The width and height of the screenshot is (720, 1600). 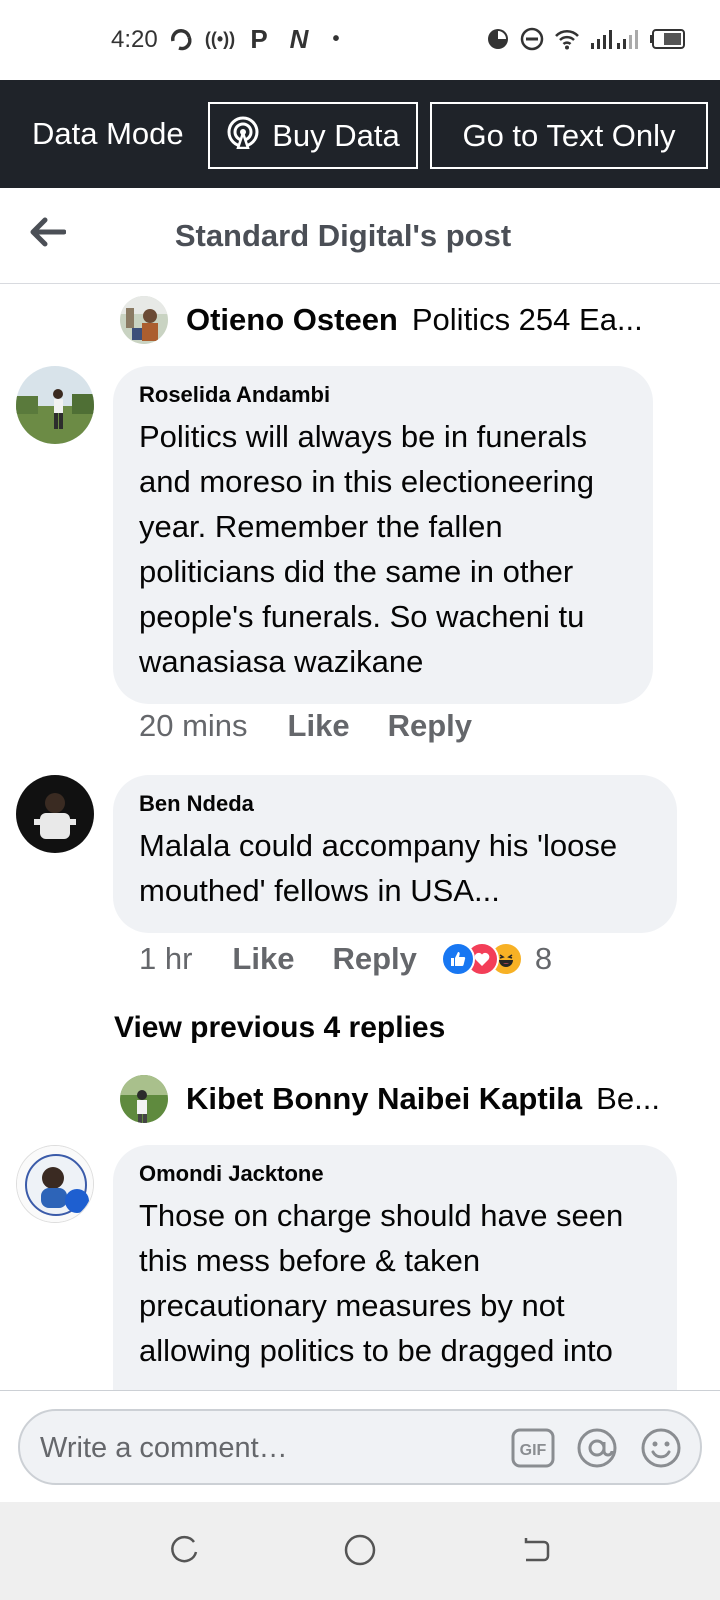 I want to click on comment-composer: GIF, so click(x=360, y=1446).